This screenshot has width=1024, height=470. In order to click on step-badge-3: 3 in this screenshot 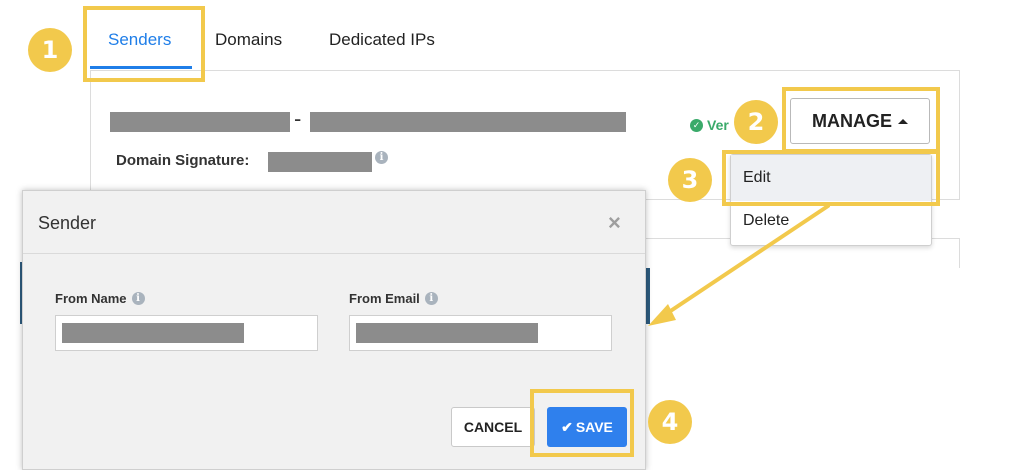, I will do `click(690, 180)`.